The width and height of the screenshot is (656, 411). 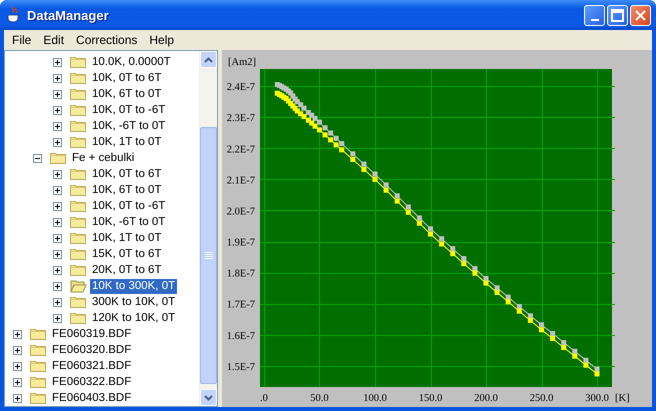 I want to click on scroll-down-button, so click(x=208, y=397).